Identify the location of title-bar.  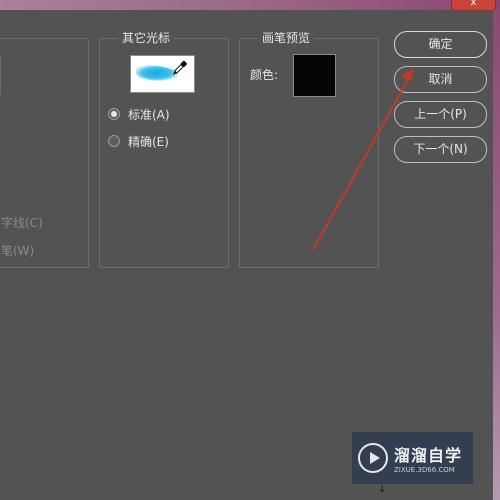
(250, 5).